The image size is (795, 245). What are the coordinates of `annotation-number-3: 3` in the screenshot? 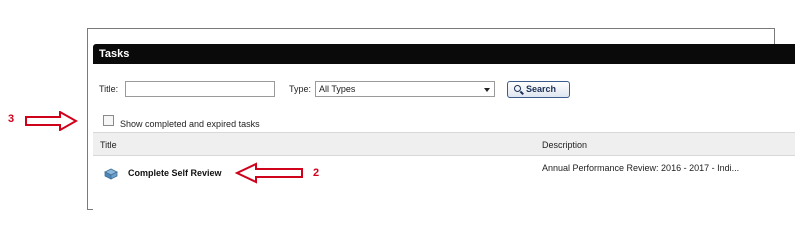 It's located at (11, 119).